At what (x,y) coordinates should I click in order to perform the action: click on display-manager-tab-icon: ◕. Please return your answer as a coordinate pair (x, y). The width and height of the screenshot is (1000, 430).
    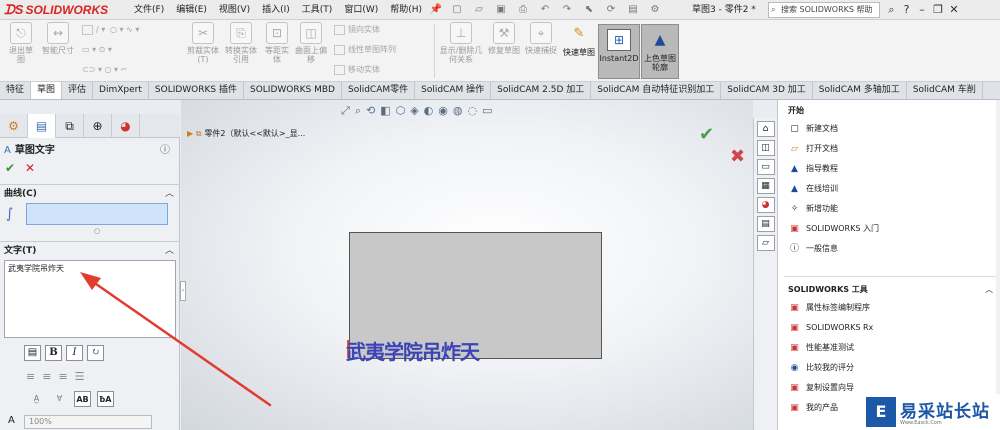
    Looking at the image, I should click on (126, 126).